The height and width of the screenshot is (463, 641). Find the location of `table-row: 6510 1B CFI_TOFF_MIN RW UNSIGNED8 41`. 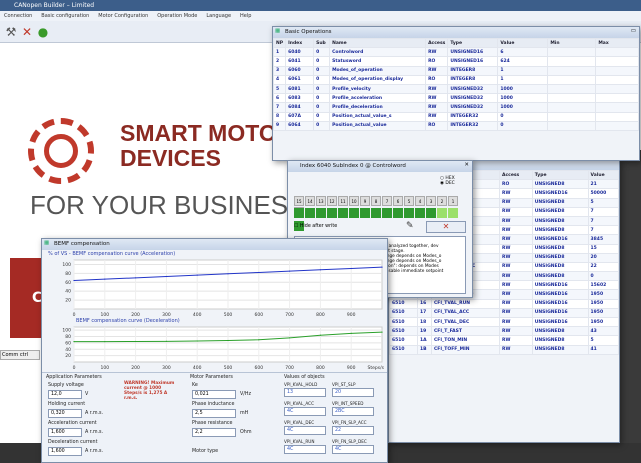

table-row: 6510 1B CFI_TOFF_MIN RW UNSIGNED8 41 is located at coordinates (504, 349).